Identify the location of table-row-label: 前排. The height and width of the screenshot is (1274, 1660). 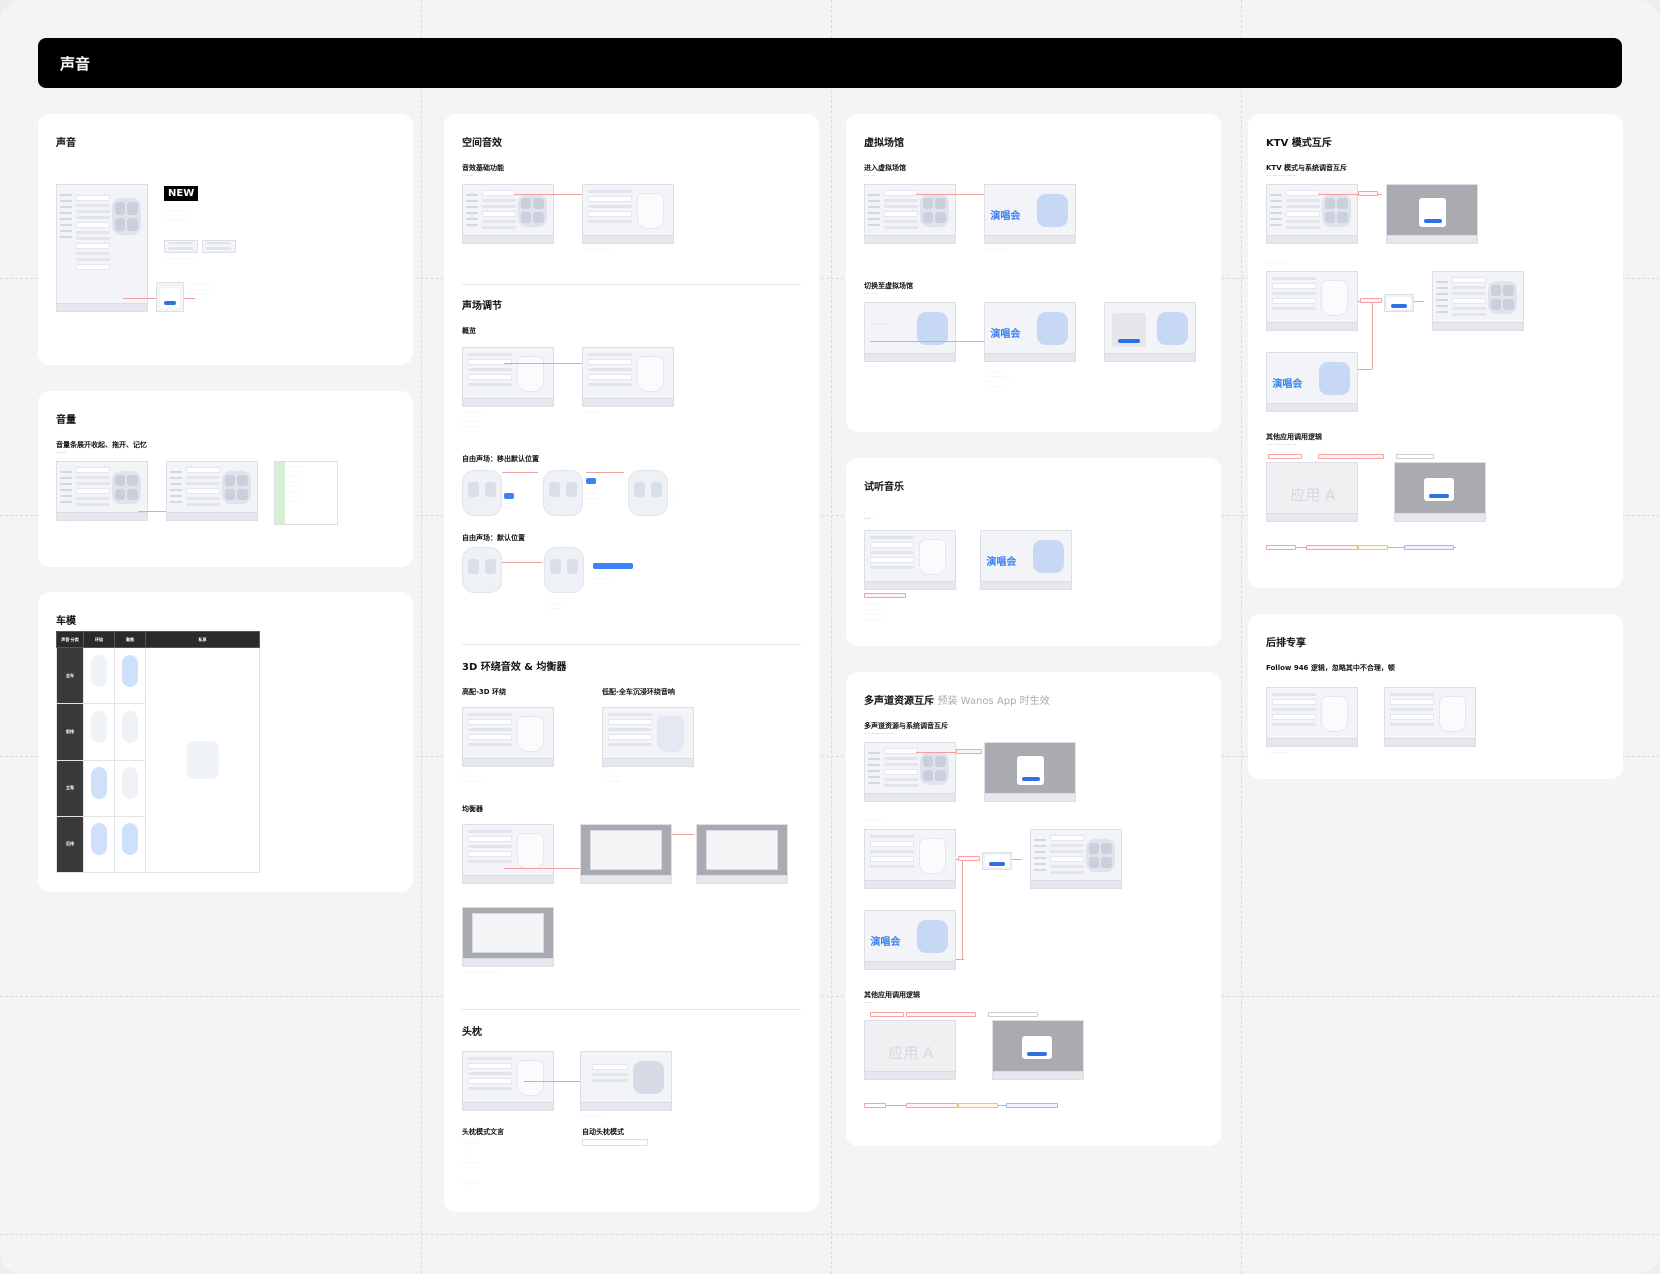
(70, 732).